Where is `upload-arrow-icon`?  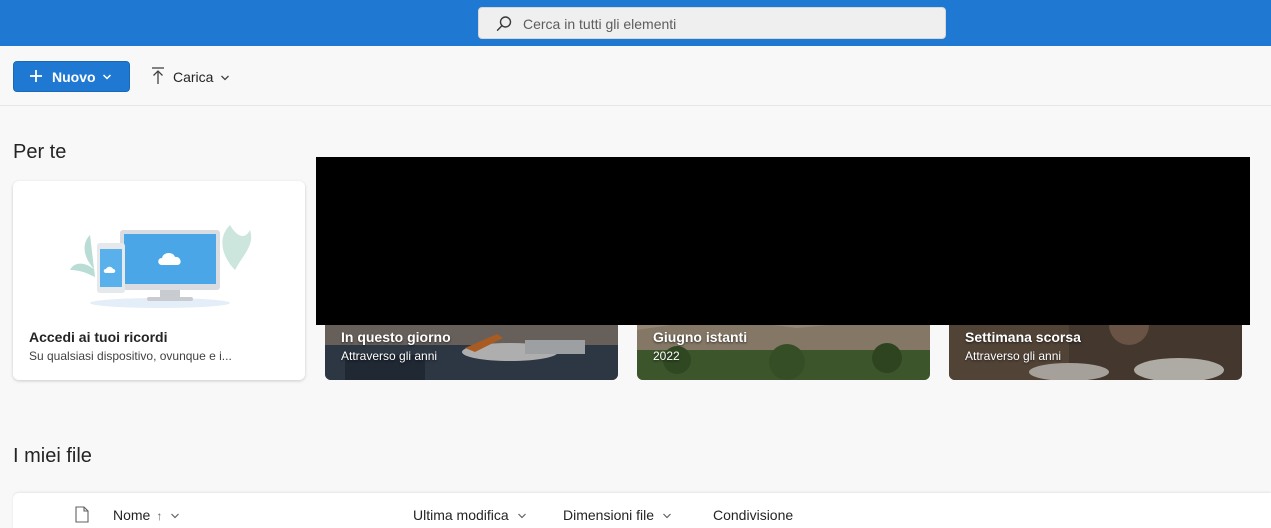 upload-arrow-icon is located at coordinates (158, 75).